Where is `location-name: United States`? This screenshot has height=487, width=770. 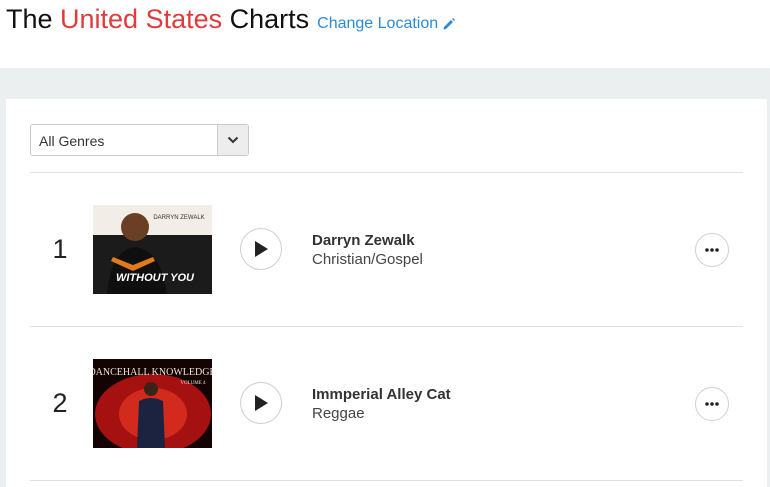
location-name: United States is located at coordinates (141, 19).